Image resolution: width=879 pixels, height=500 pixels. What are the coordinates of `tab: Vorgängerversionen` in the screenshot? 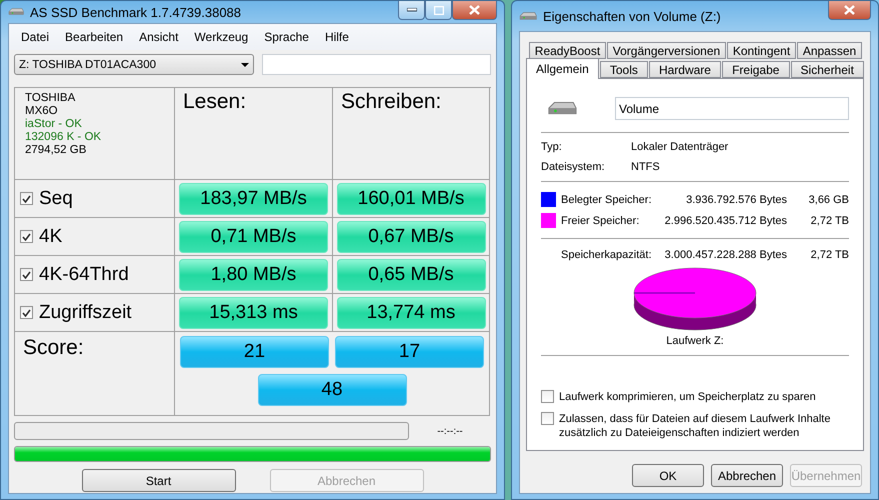 It's located at (666, 50).